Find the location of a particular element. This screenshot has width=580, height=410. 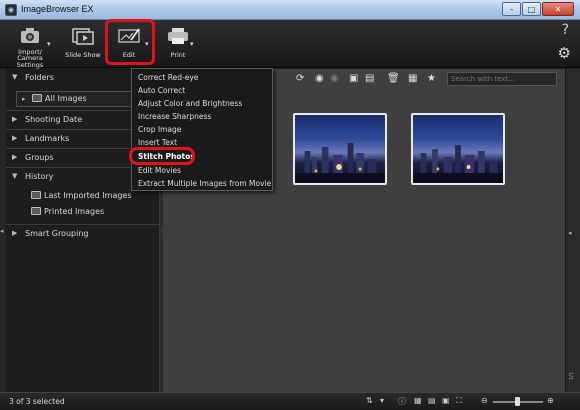

trash-icon: 🗑 is located at coordinates (393, 78).